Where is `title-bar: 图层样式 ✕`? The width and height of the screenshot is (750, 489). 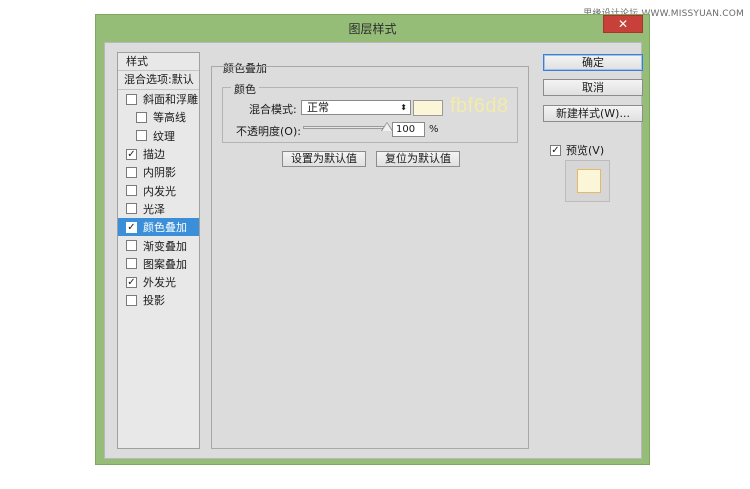 title-bar: 图层样式 ✕ is located at coordinates (372, 28).